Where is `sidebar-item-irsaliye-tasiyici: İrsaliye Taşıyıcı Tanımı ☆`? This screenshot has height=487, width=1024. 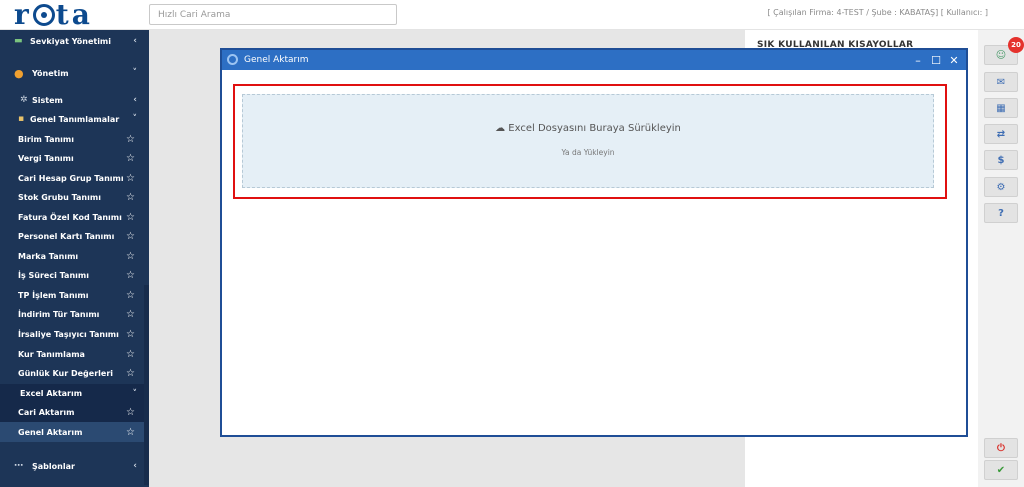 sidebar-item-irsaliye-tasiyici: İrsaliye Taşıyıcı Tanımı ☆ is located at coordinates (74, 334).